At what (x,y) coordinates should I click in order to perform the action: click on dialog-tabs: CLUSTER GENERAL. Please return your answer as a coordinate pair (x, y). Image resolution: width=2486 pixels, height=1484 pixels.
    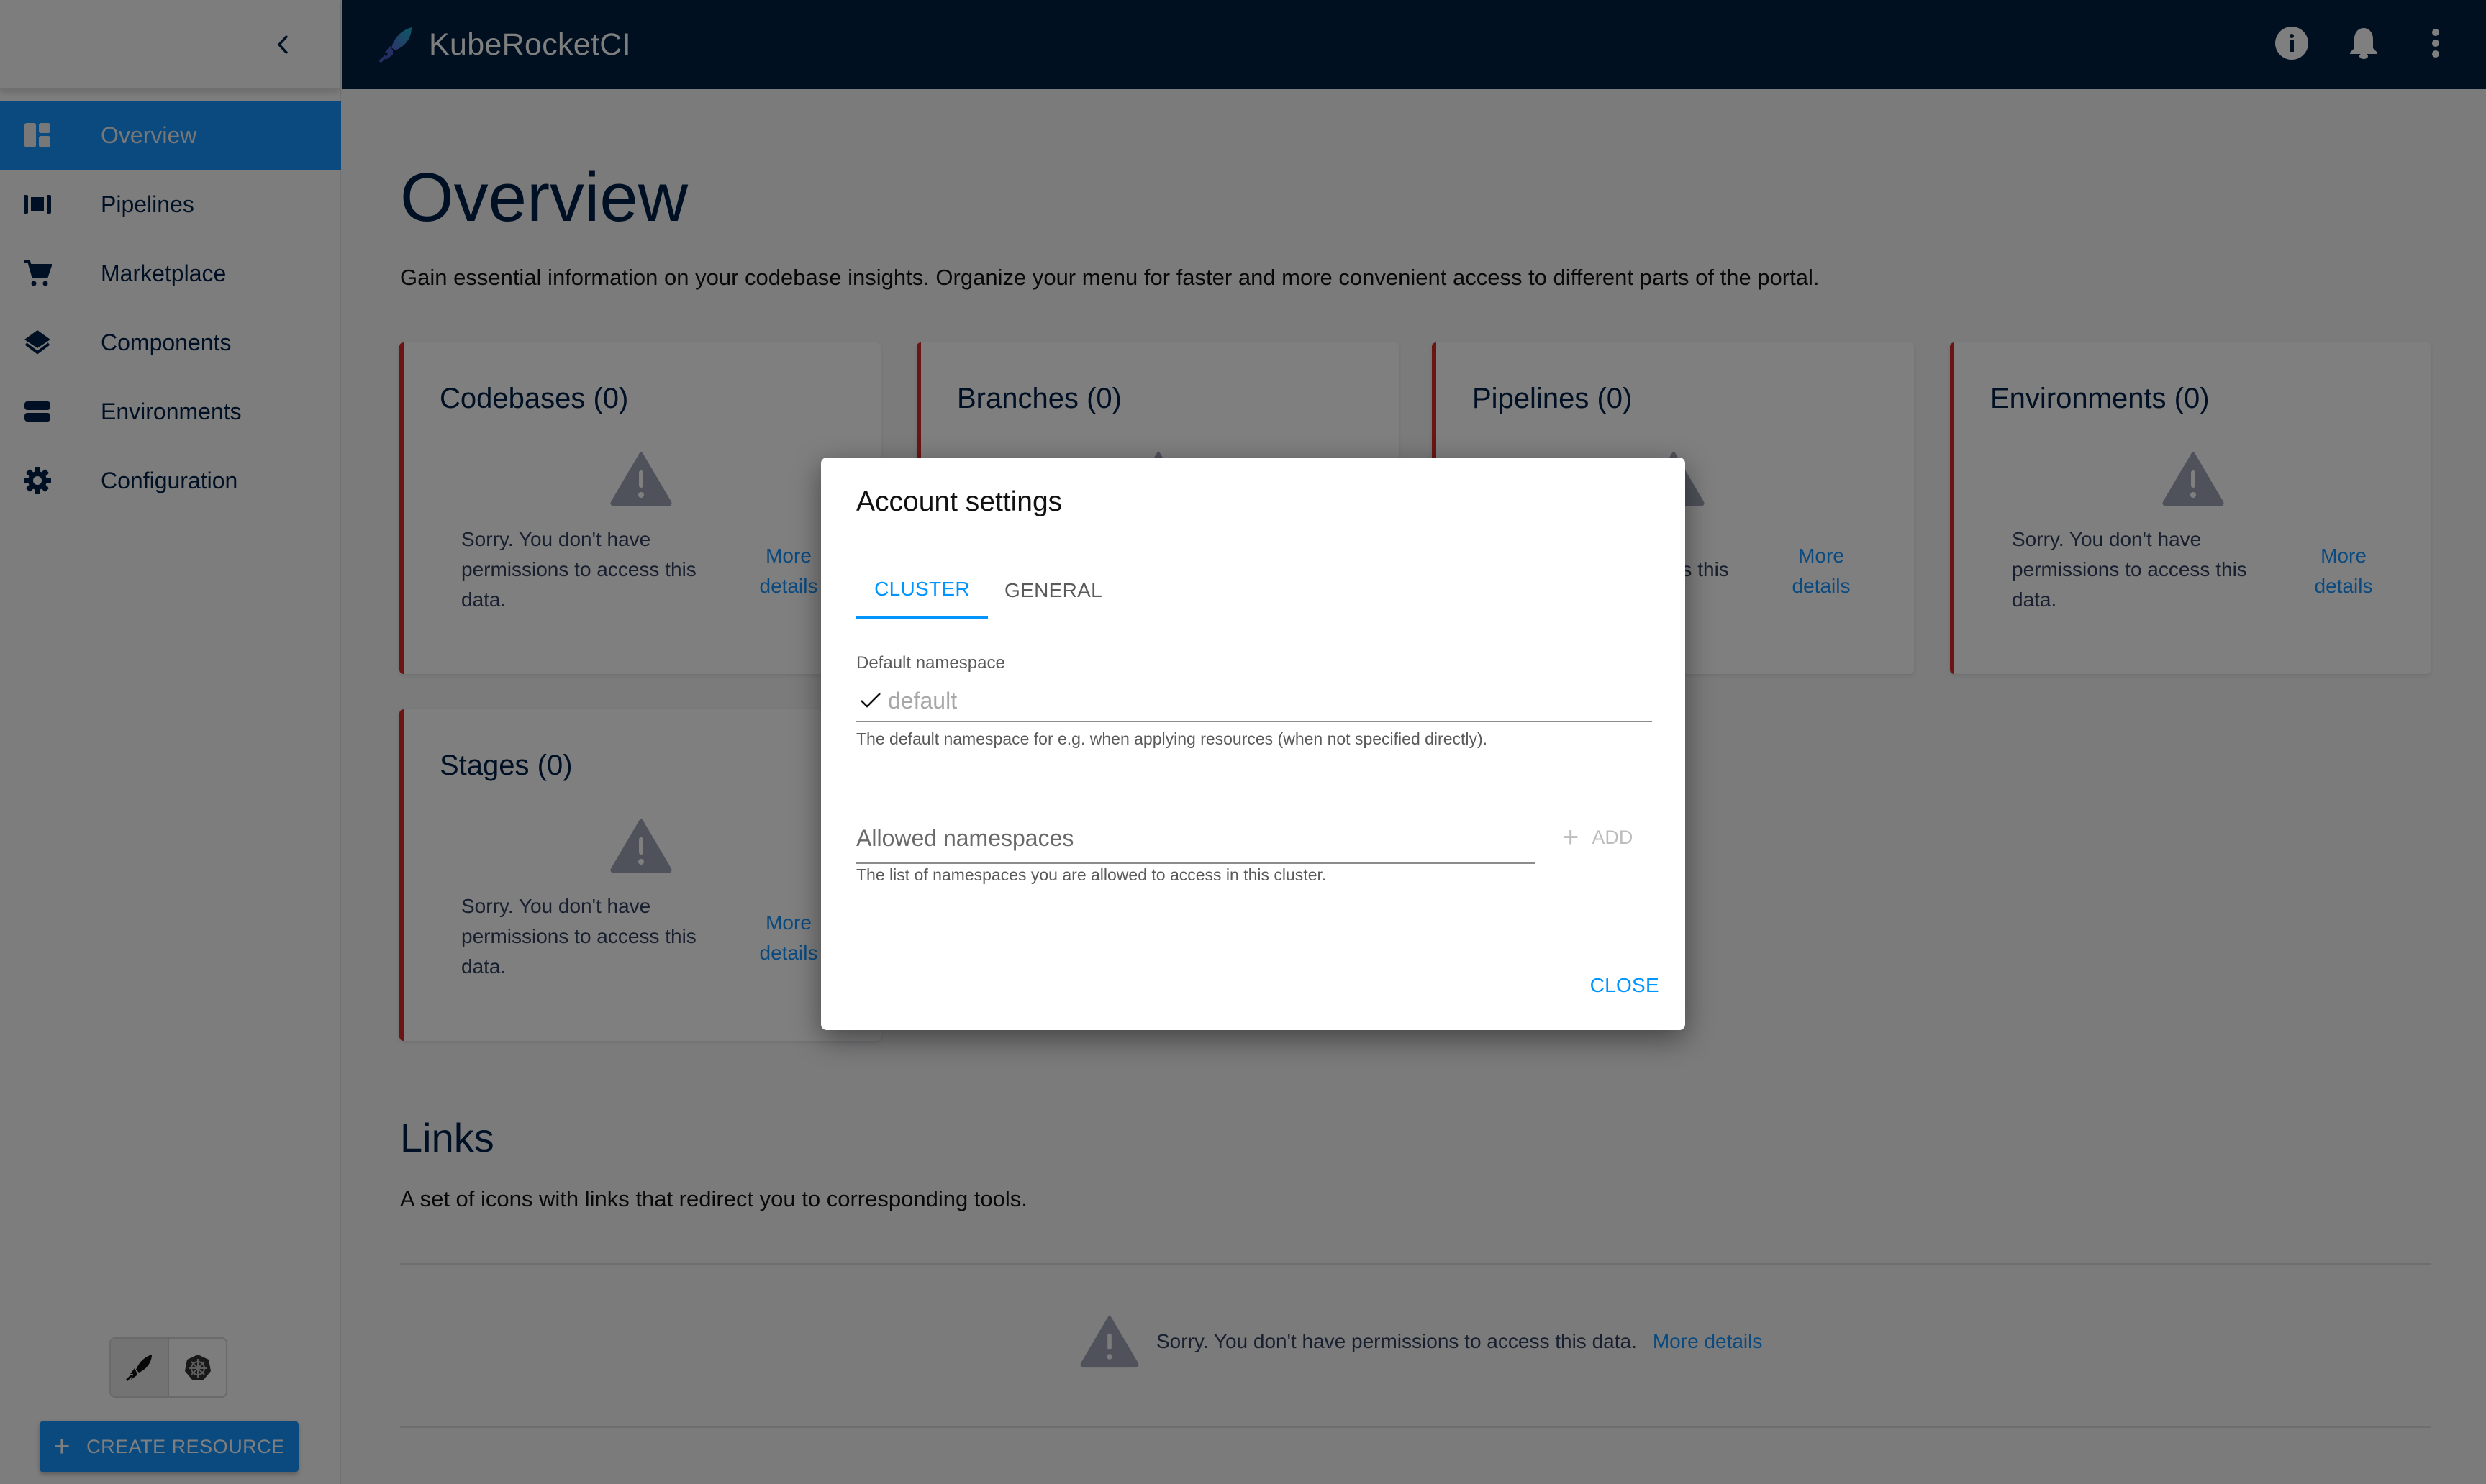
    Looking at the image, I should click on (987, 590).